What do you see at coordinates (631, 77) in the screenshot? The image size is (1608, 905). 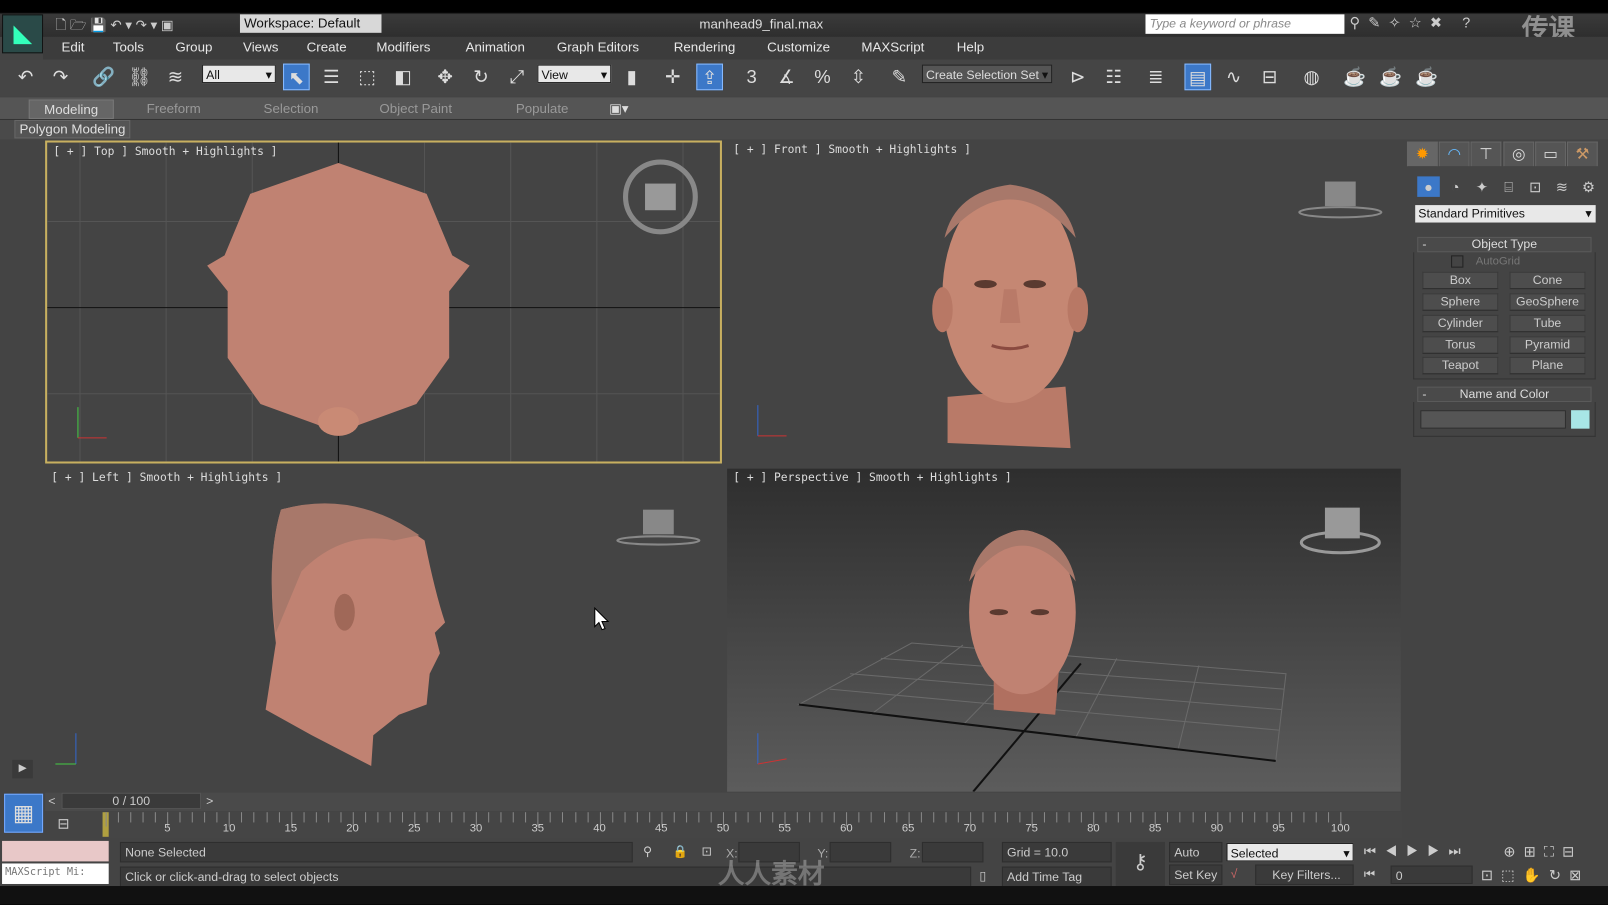 I see `pivot-center-icon: ▮` at bounding box center [631, 77].